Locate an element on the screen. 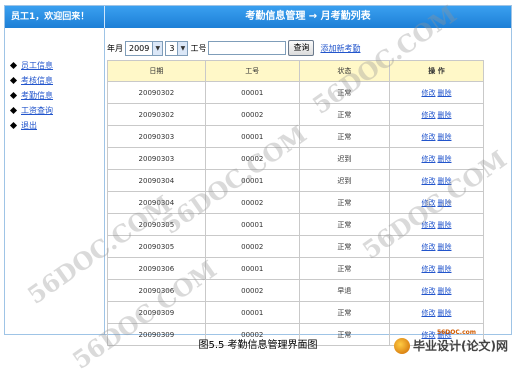 This screenshot has width=516, height=375. month-select-value: 3 is located at coordinates (172, 48).